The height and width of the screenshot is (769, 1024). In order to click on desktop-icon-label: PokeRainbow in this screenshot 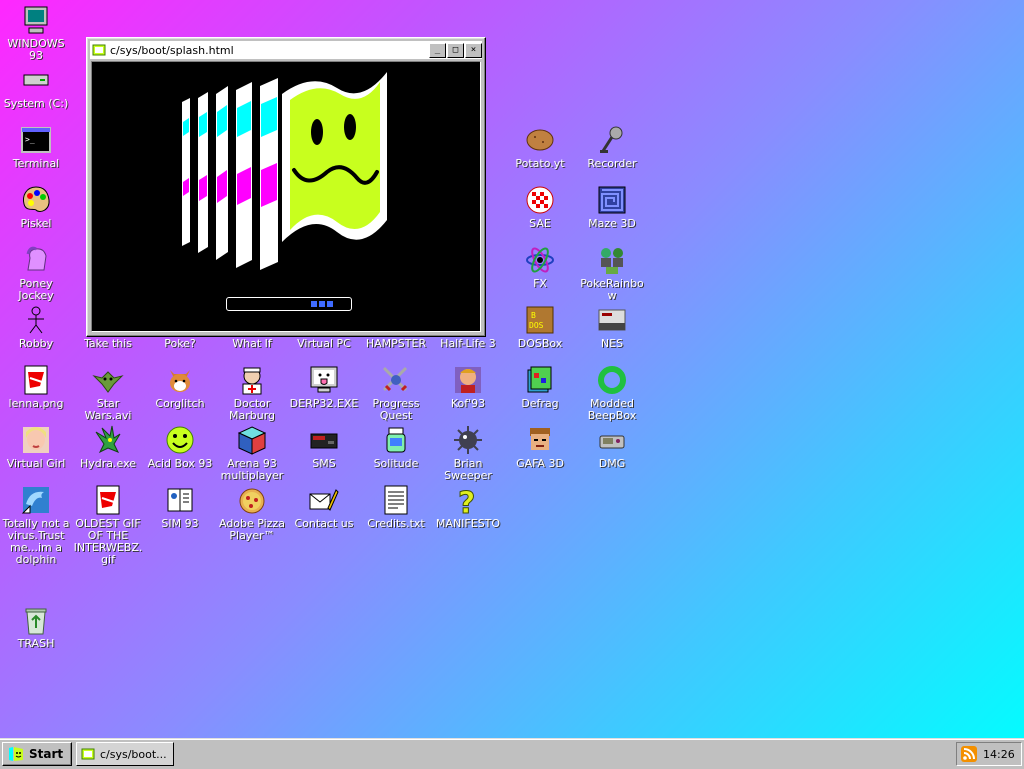, I will do `click(612, 289)`.